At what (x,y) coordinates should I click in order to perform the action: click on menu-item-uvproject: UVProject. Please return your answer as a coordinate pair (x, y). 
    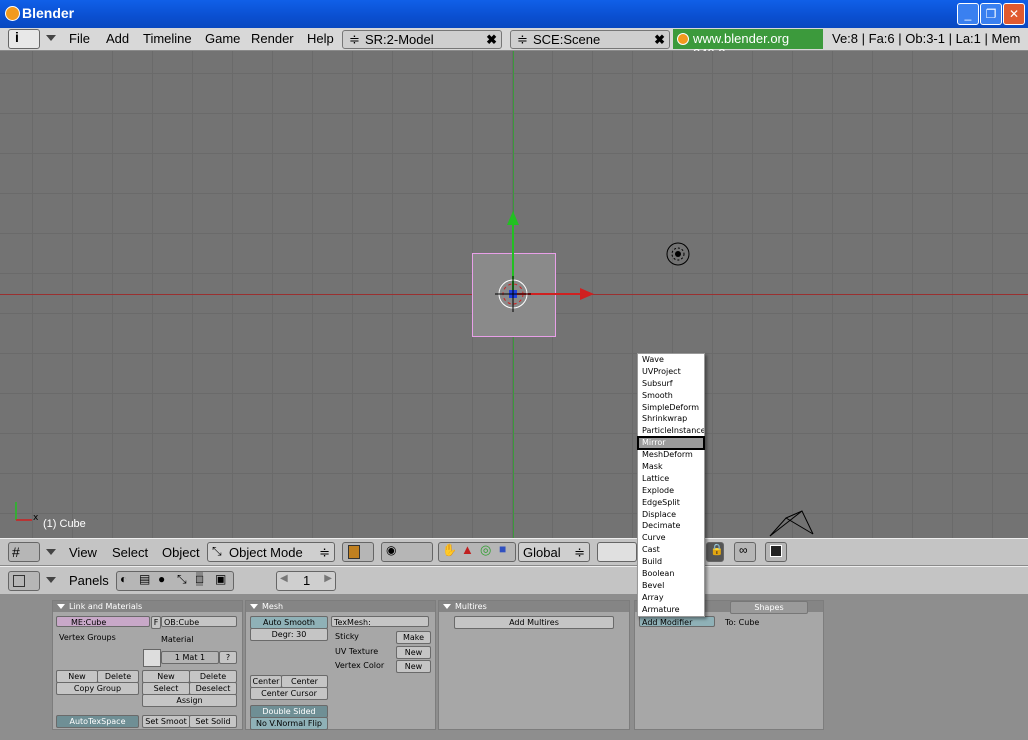
    Looking at the image, I should click on (671, 372).